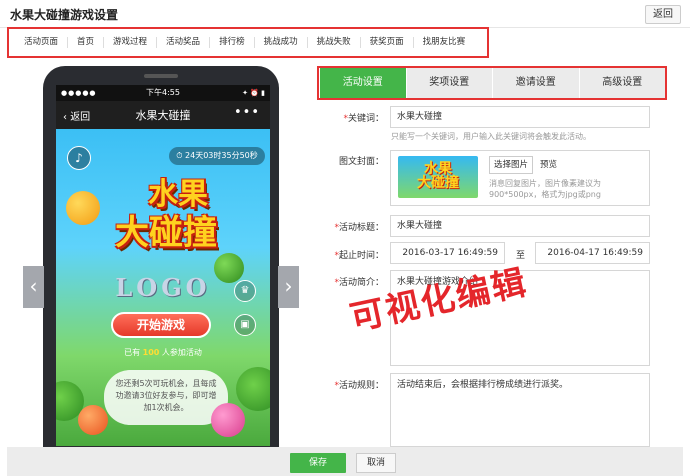 Image resolution: width=690 pixels, height=476 pixels. I want to click on nav-item-home: 首页, so click(86, 42).